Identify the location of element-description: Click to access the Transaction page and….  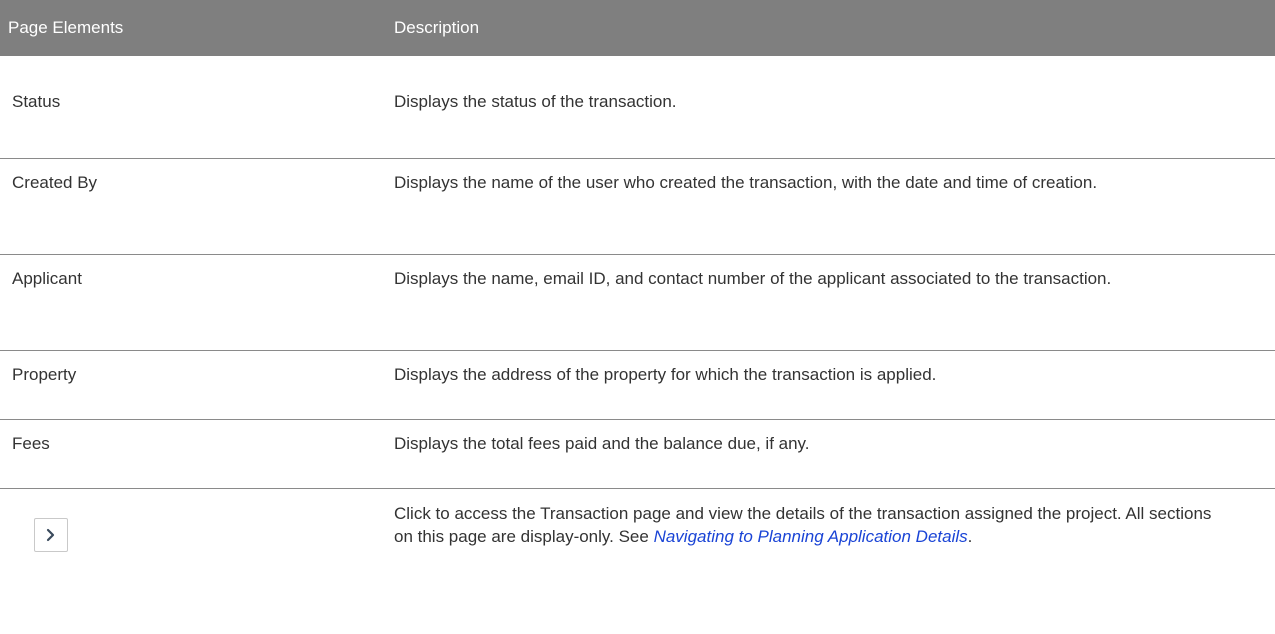
(814, 555).